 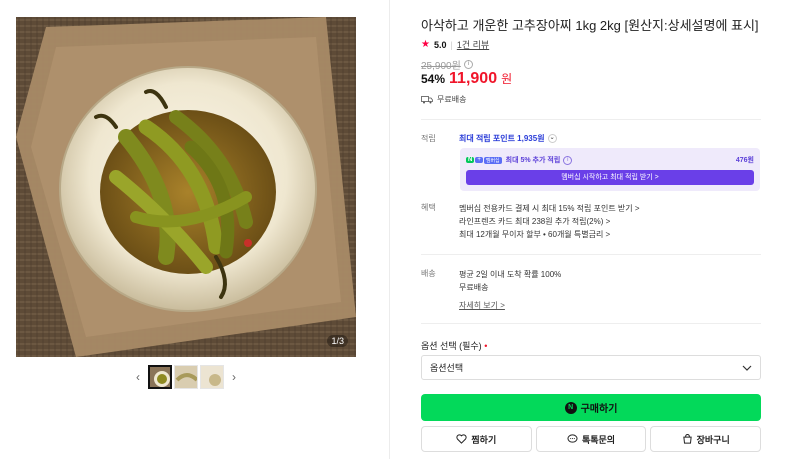 What do you see at coordinates (507, 79) in the screenshot?
I see `sale-price-unit: 원` at bounding box center [507, 79].